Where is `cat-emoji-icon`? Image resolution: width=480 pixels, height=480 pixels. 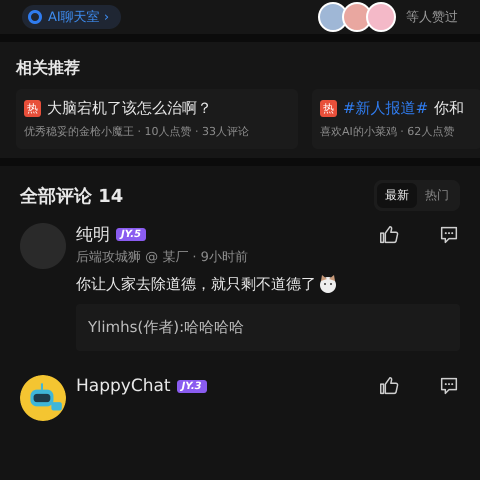 cat-emoji-icon is located at coordinates (328, 284).